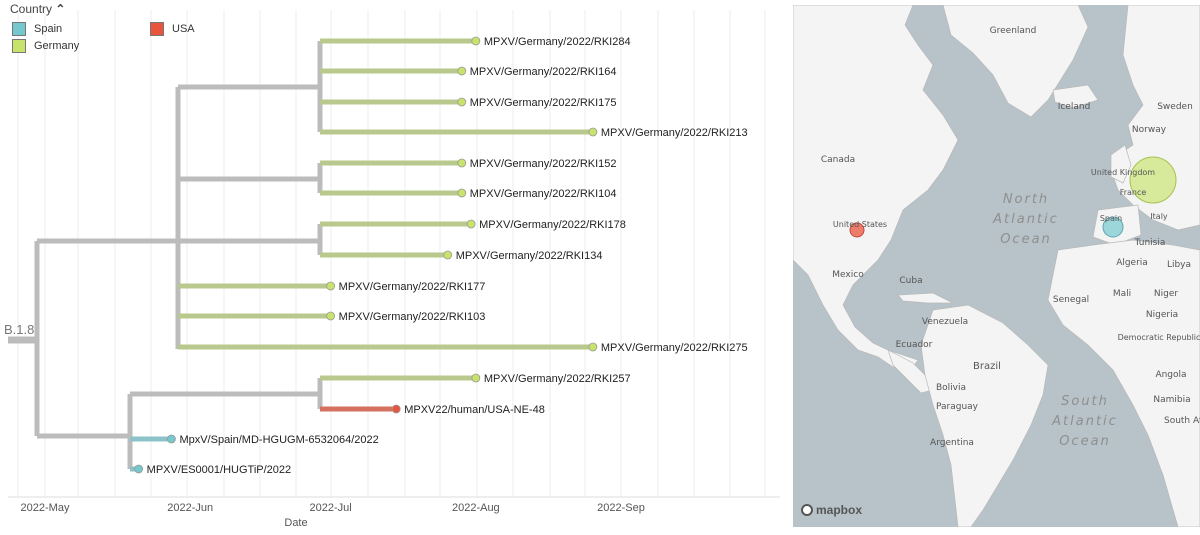  Describe the element at coordinates (621, 508) in the screenshot. I see `date-tick-label: 2022-Sep` at that location.